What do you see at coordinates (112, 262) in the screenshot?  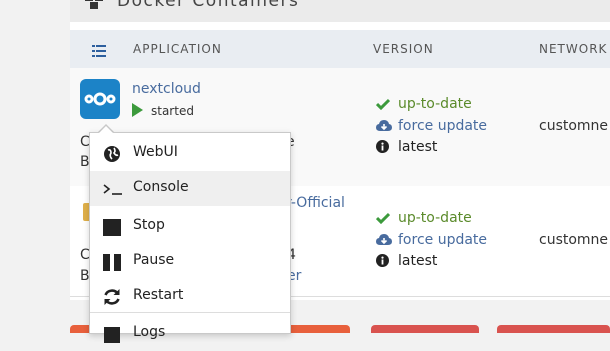 I see `pause-icon` at bounding box center [112, 262].